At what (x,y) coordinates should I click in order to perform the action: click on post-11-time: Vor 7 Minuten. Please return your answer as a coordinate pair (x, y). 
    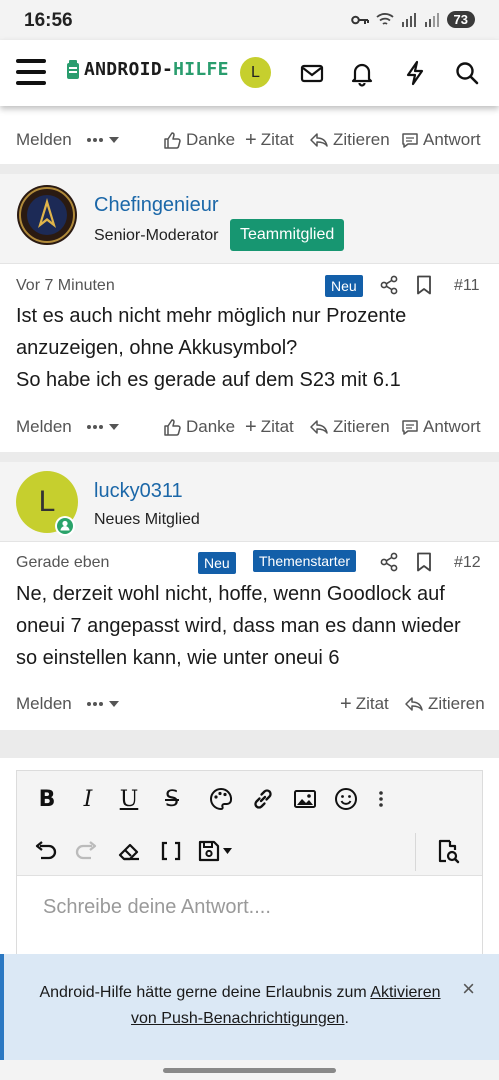
    Looking at the image, I should click on (65, 286).